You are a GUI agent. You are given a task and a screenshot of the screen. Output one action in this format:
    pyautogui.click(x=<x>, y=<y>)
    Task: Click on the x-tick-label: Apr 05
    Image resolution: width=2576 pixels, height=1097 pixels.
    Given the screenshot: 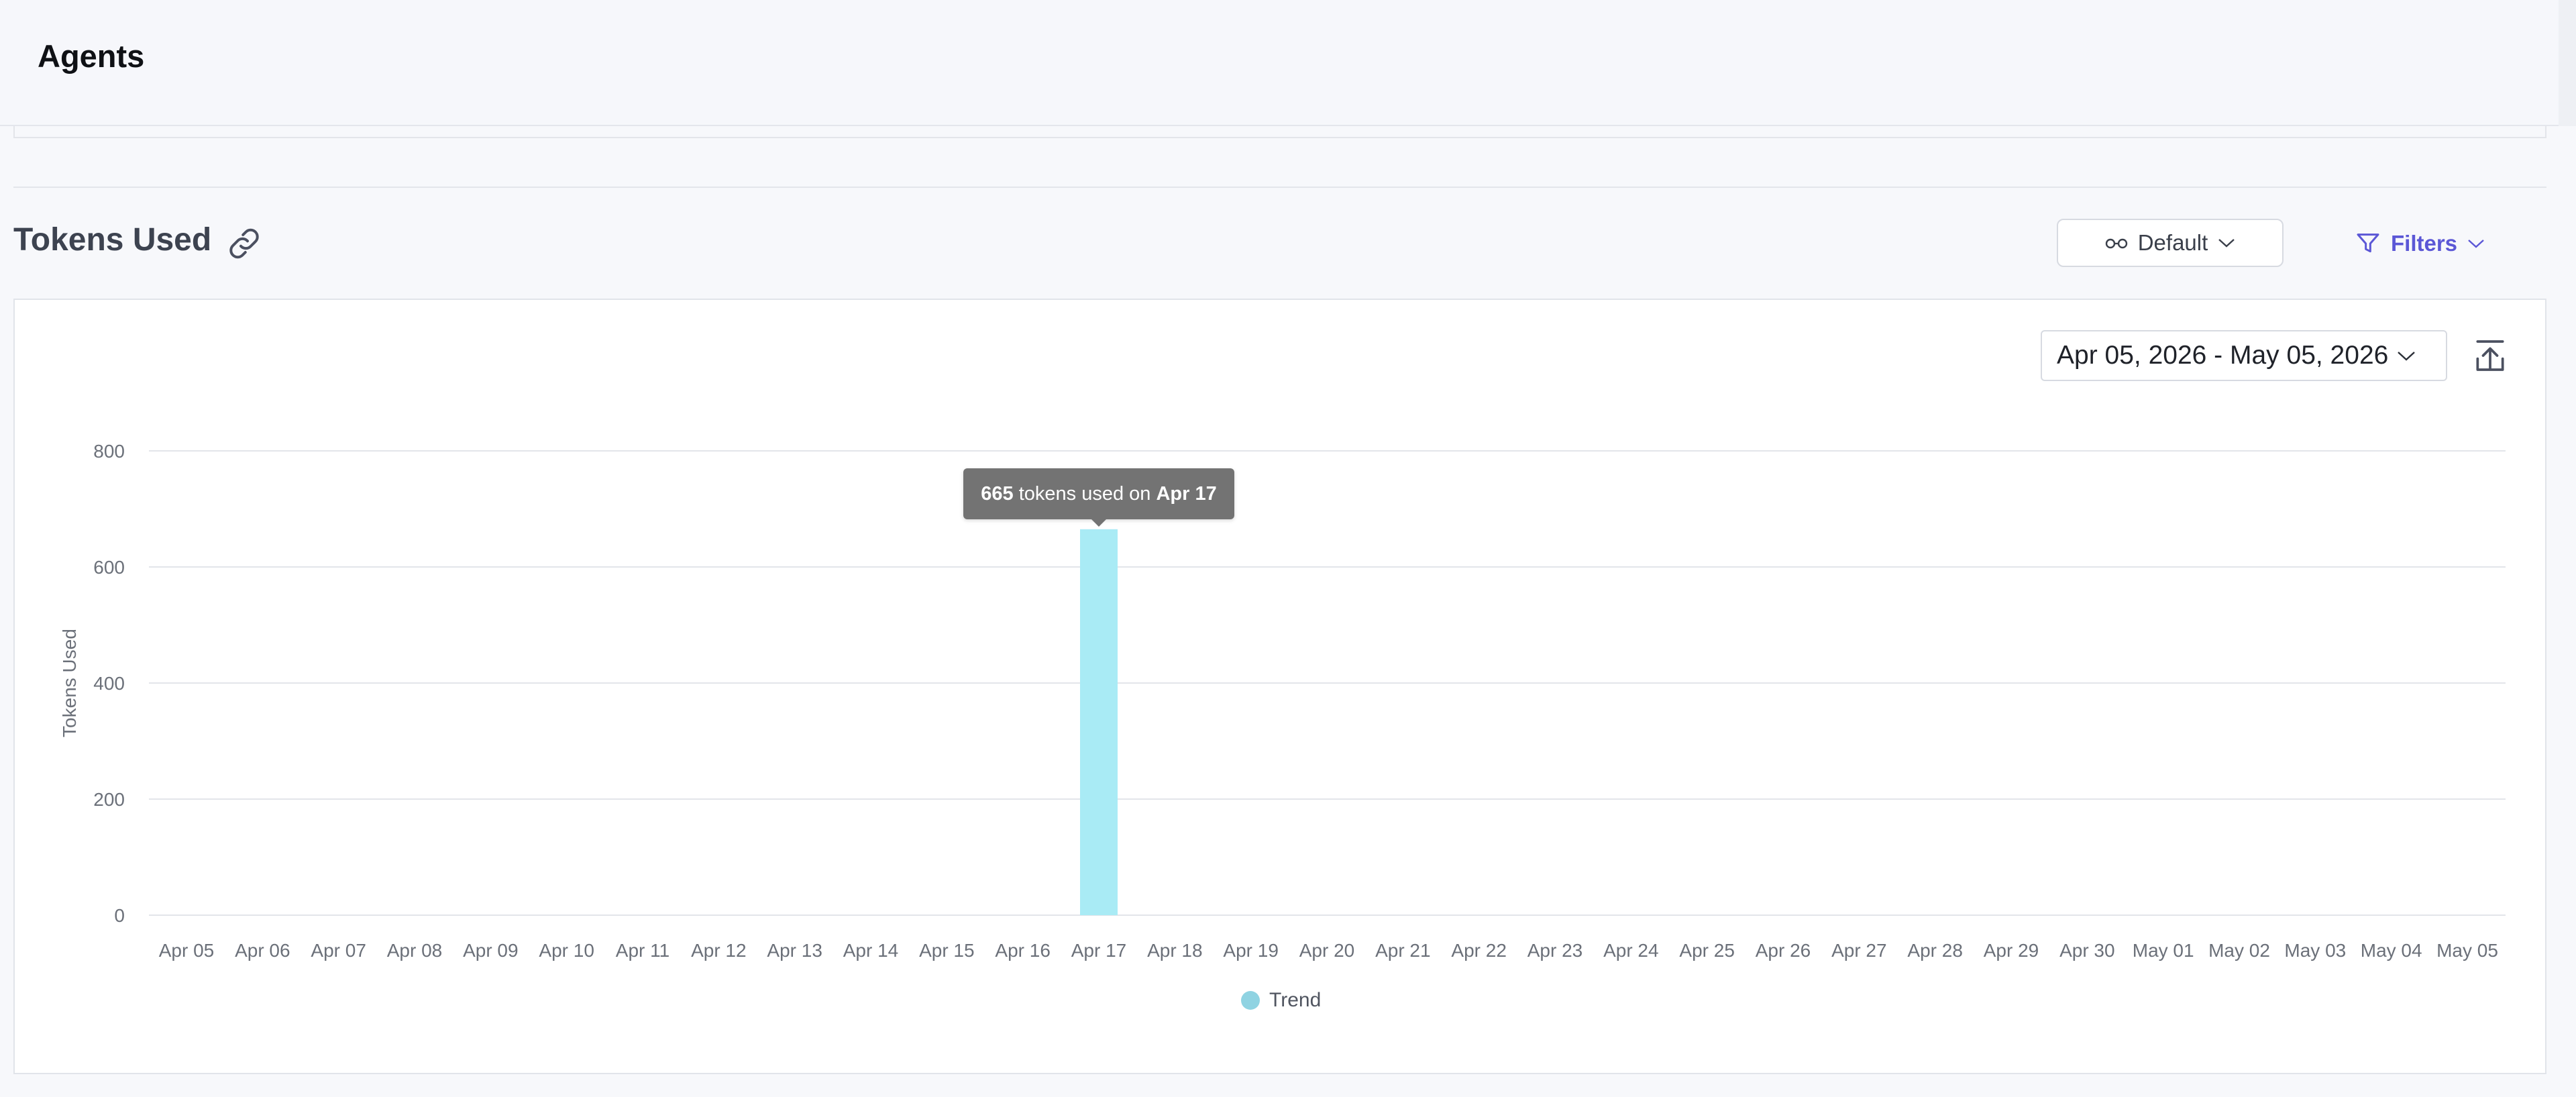 What is the action you would take?
    pyautogui.click(x=187, y=950)
    